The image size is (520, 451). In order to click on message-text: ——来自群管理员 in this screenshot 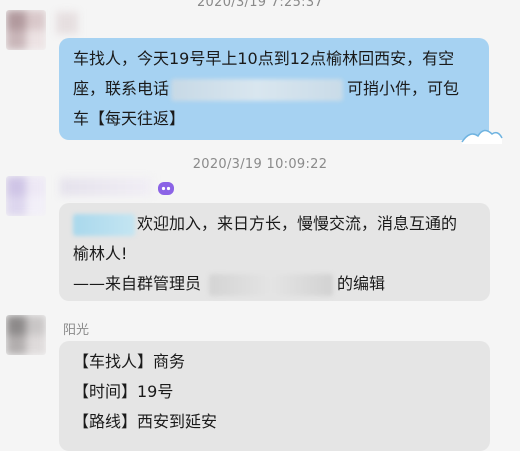, I will do `click(137, 283)`.